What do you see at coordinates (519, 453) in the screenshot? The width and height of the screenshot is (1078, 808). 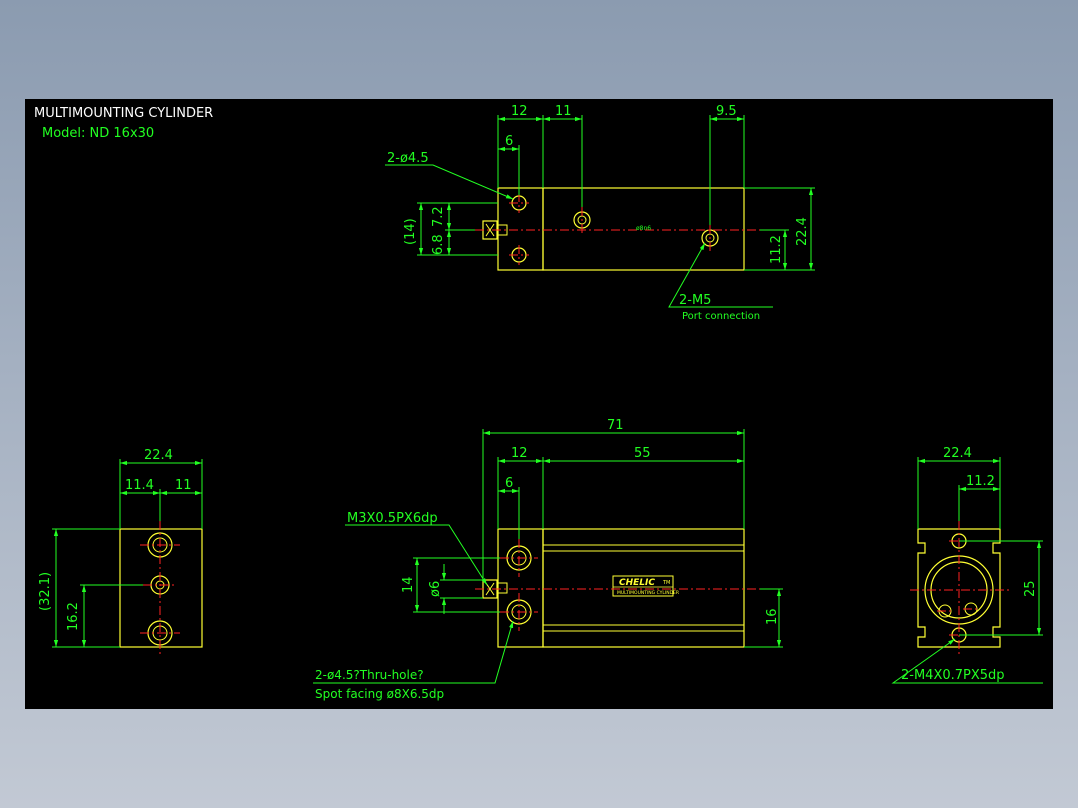 I see `front-dim-12: 12` at bounding box center [519, 453].